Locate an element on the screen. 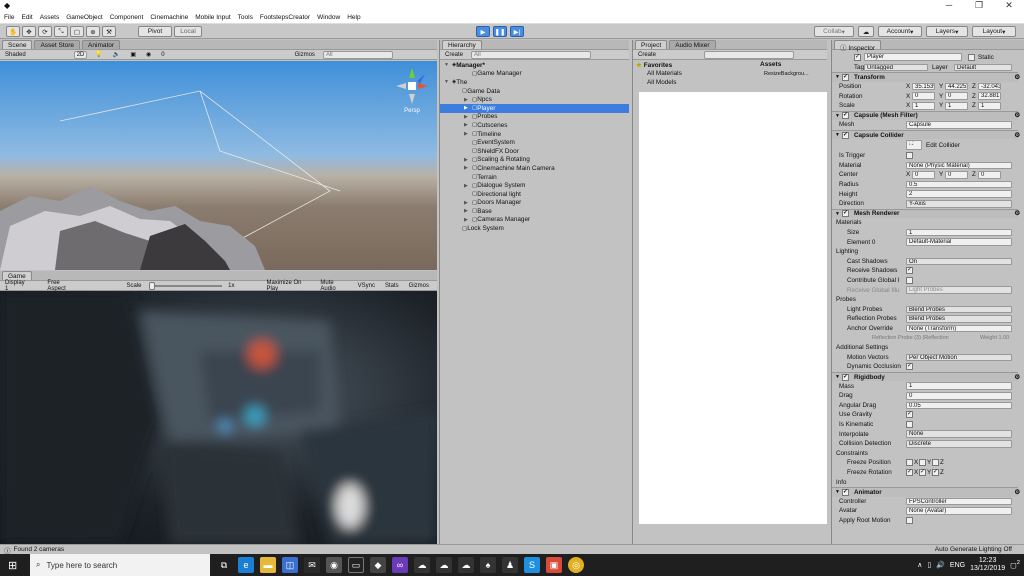  pivot-toggle: Pivot is located at coordinates (155, 31).